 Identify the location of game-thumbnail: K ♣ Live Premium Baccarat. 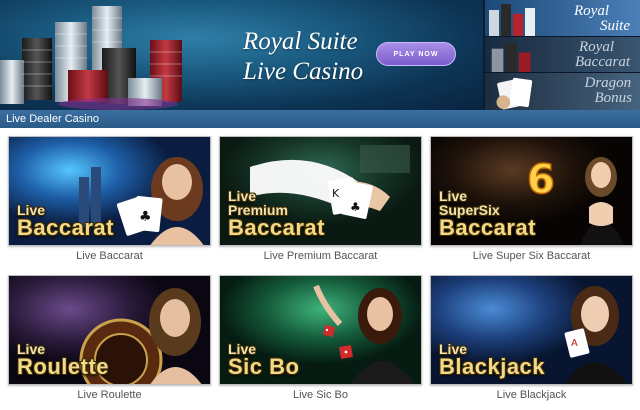
(320, 191).